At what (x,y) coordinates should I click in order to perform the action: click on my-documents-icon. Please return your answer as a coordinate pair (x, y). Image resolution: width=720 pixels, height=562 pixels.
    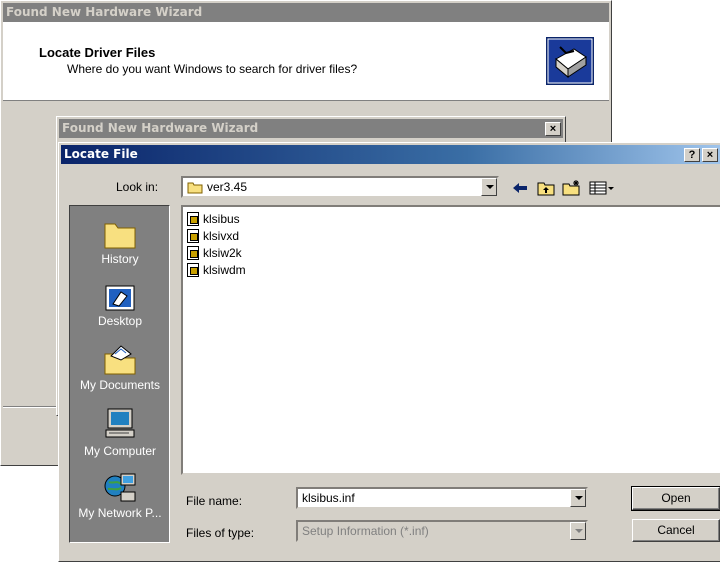
    Looking at the image, I should click on (120, 360).